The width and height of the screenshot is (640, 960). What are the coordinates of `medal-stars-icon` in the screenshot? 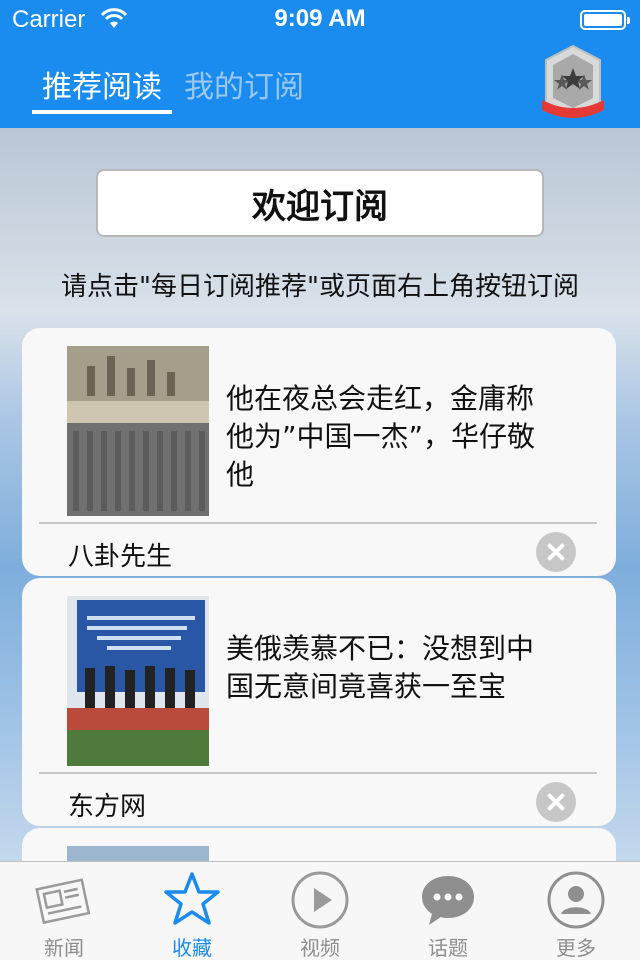 It's located at (573, 84).